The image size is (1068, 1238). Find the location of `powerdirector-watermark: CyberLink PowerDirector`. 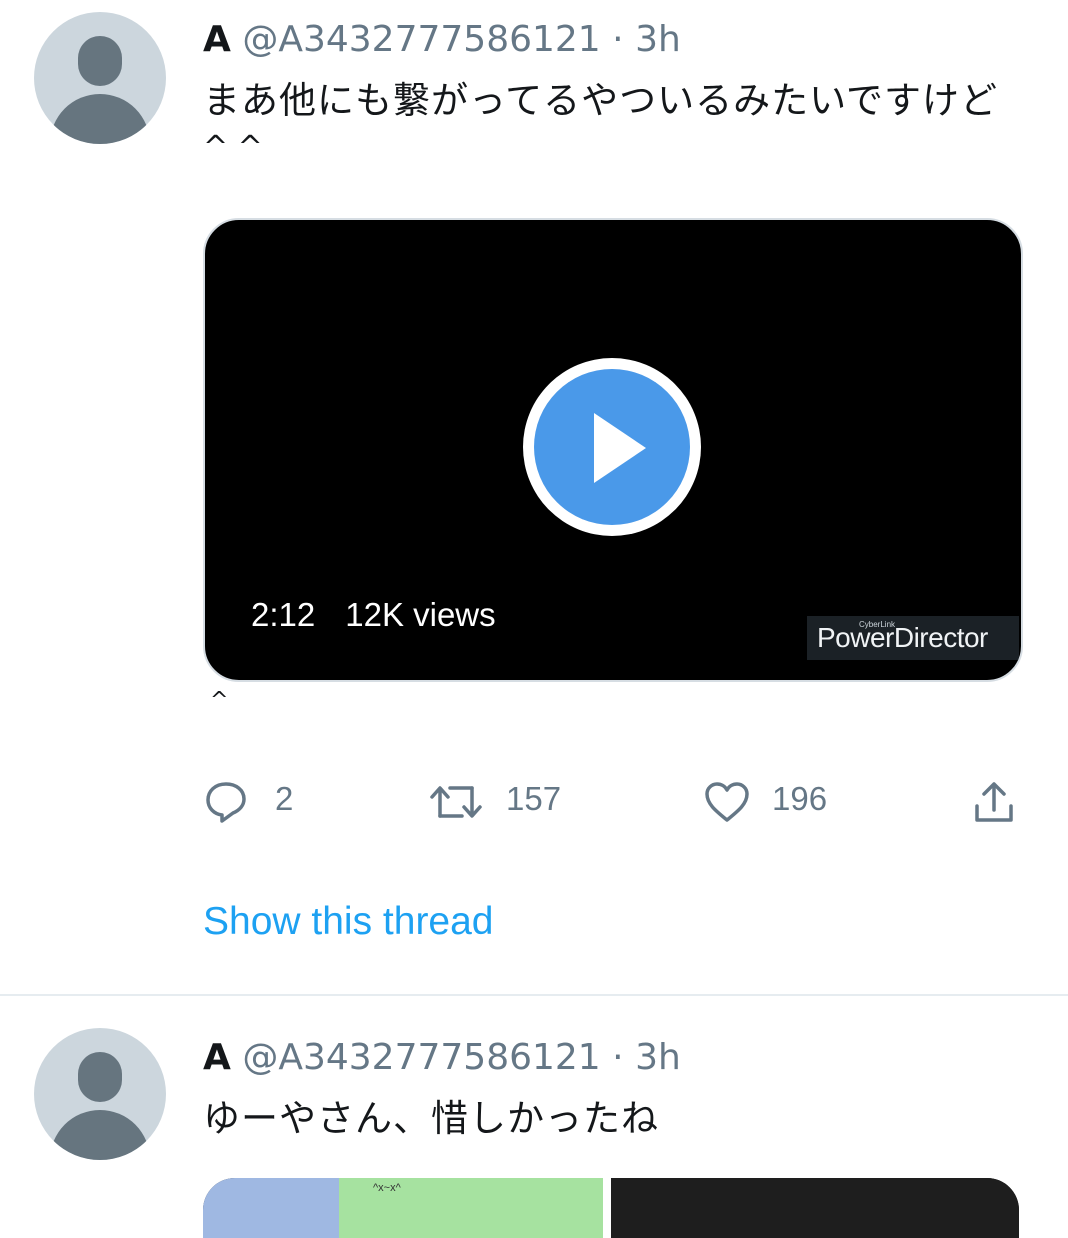

powerdirector-watermark: CyberLink PowerDirector is located at coordinates (913, 638).